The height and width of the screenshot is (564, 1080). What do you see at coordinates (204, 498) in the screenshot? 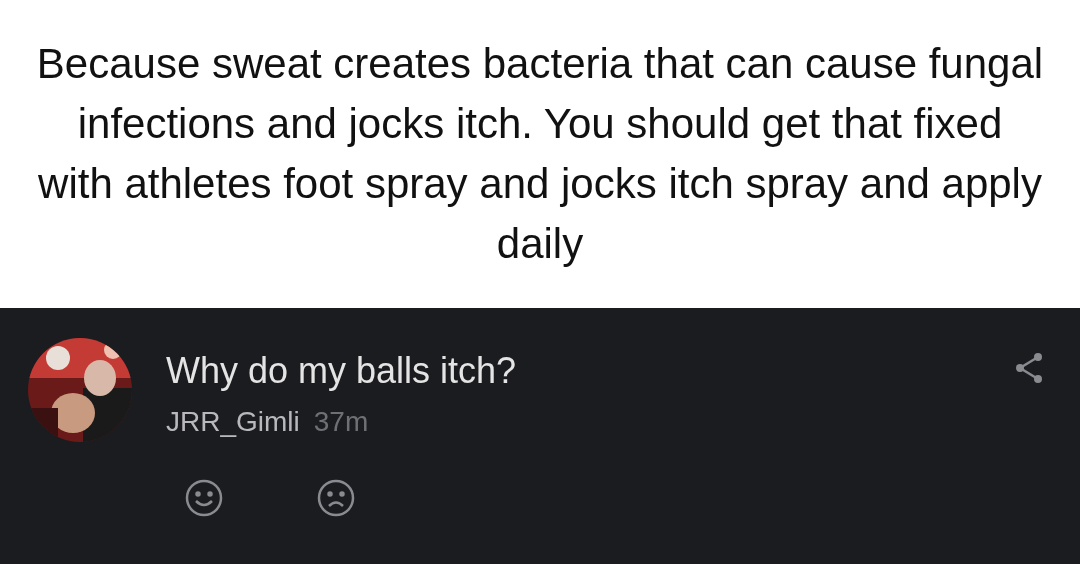
I see `smile-icon` at bounding box center [204, 498].